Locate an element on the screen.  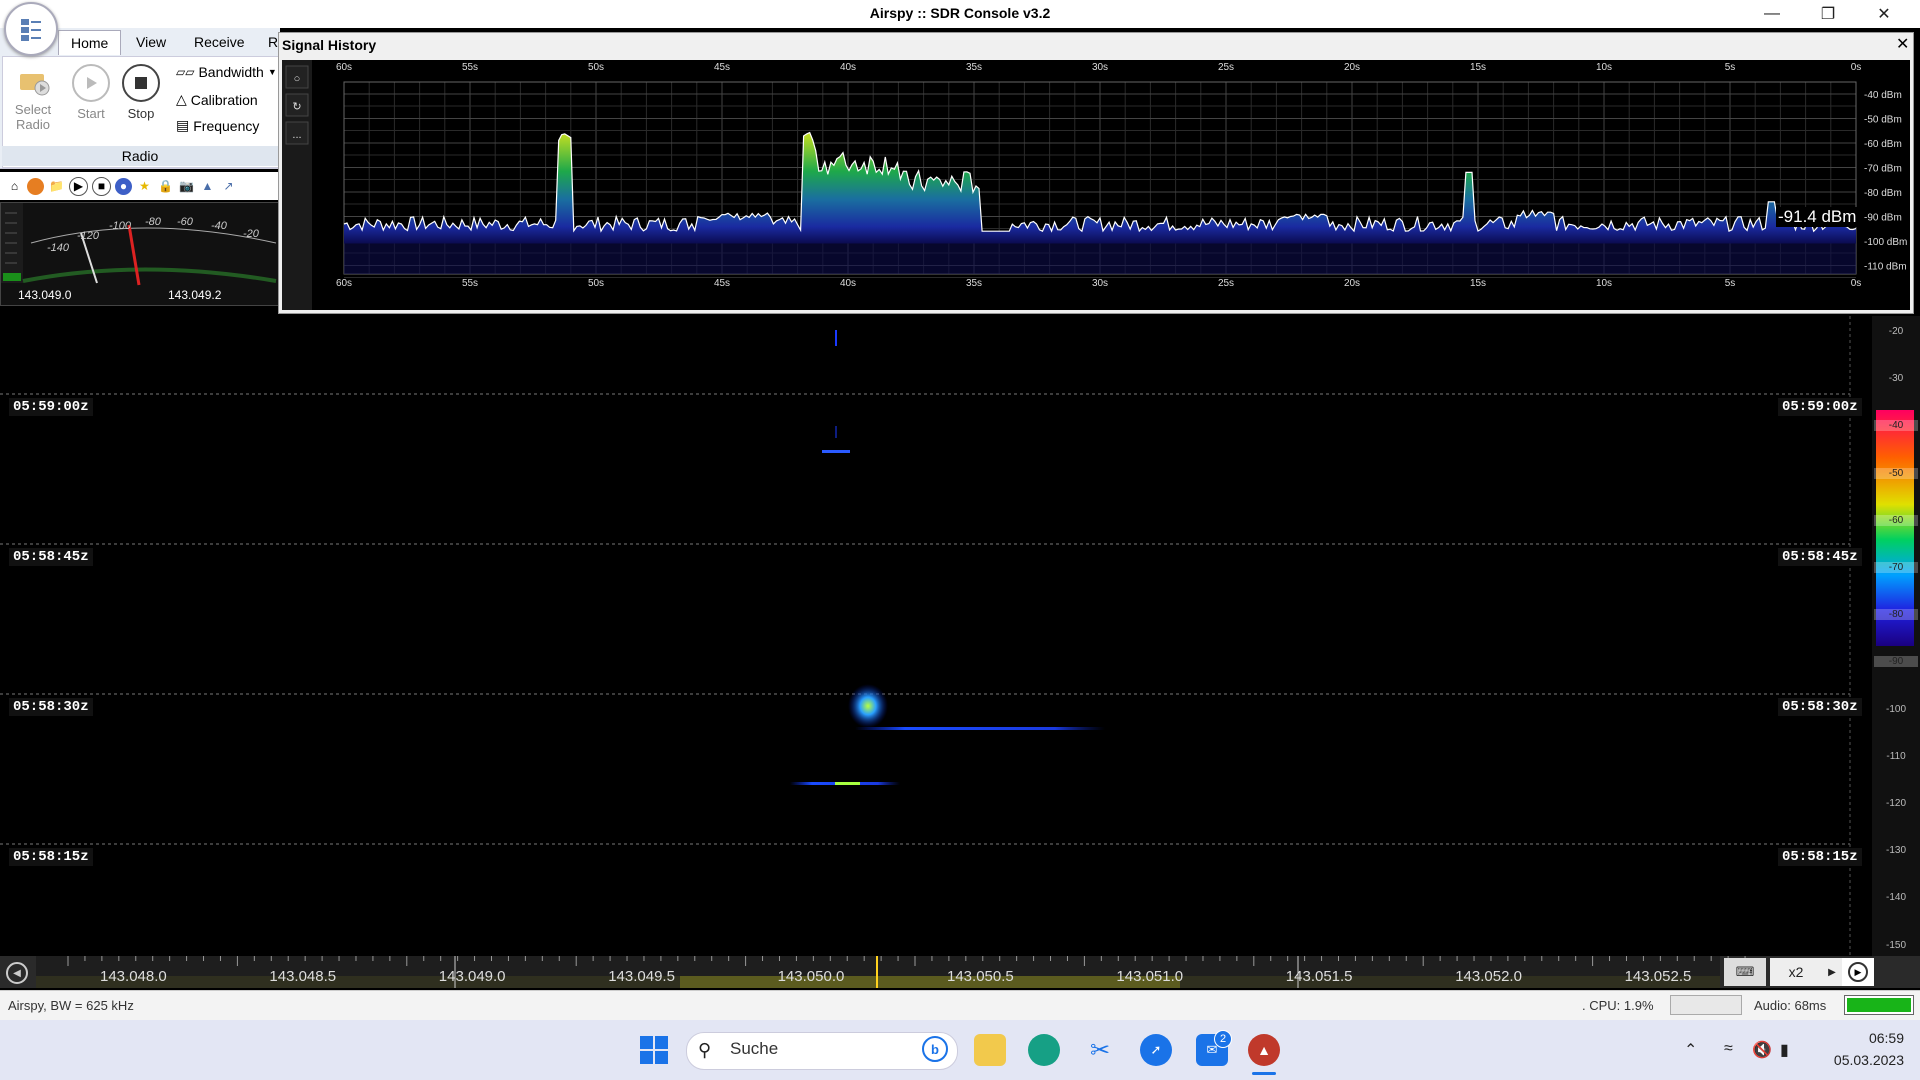
level-scale-label: -120 is located at coordinates (1895, 803).